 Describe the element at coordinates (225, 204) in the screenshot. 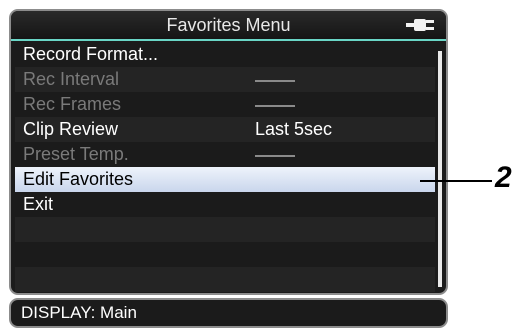

I see `menu-item-exit: Exit` at that location.